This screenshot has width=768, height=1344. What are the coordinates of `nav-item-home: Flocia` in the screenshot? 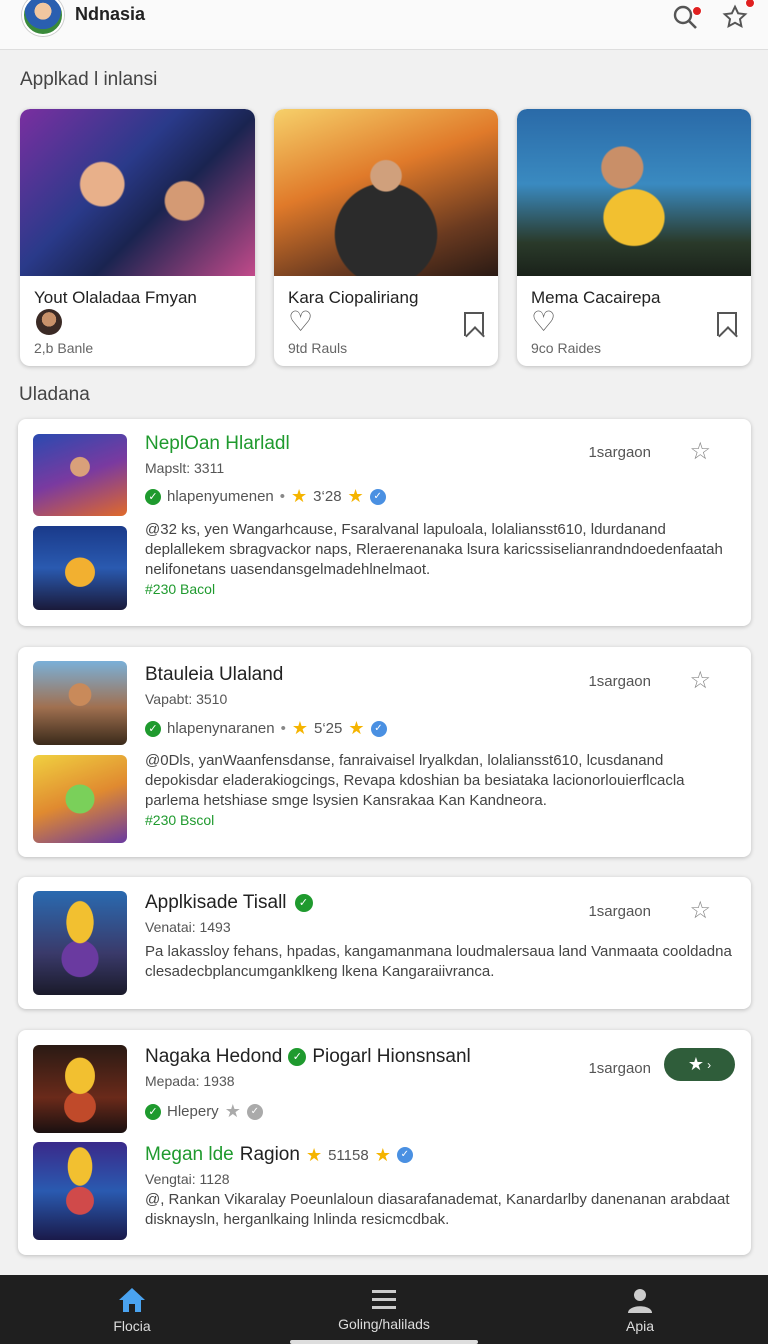 It's located at (132, 1309).